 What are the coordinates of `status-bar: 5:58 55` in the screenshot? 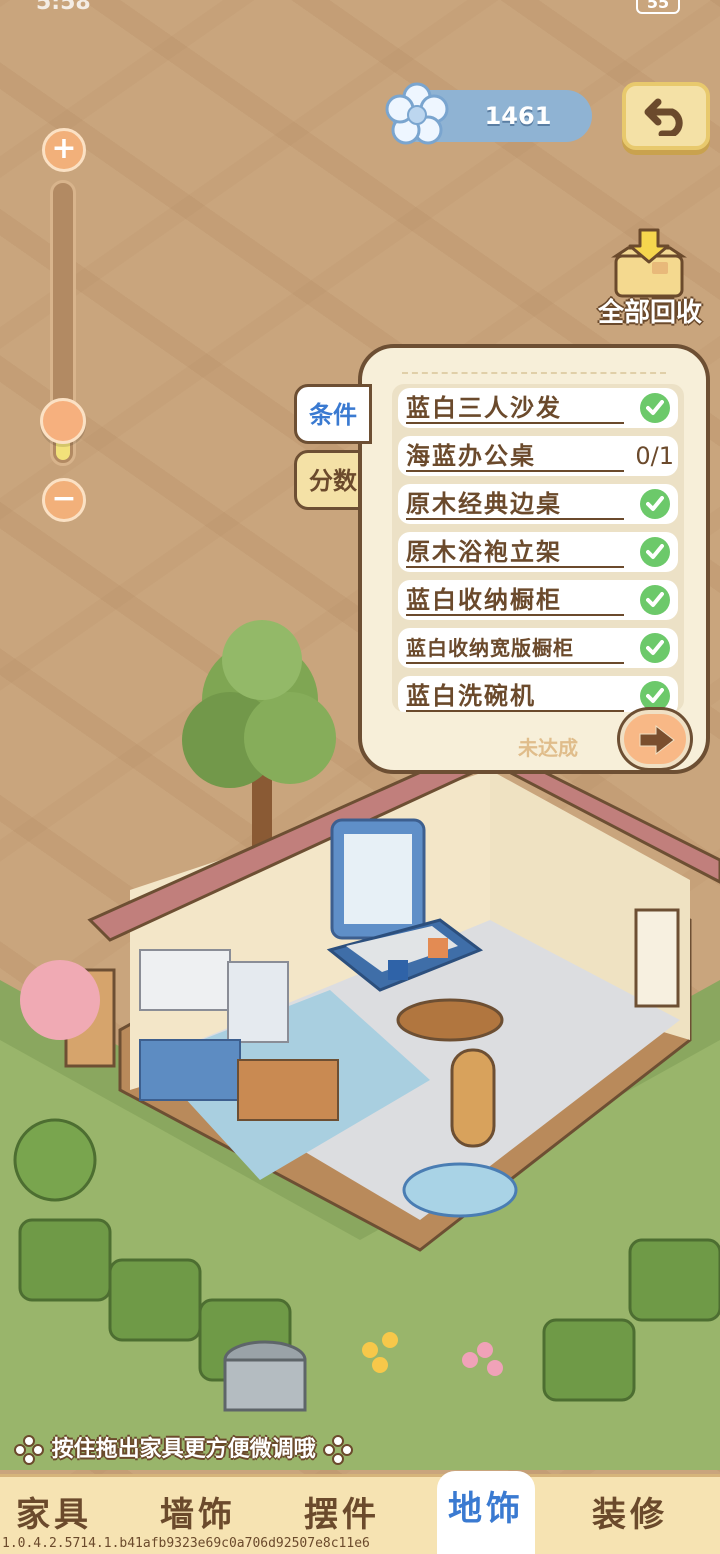 It's located at (360, 8).